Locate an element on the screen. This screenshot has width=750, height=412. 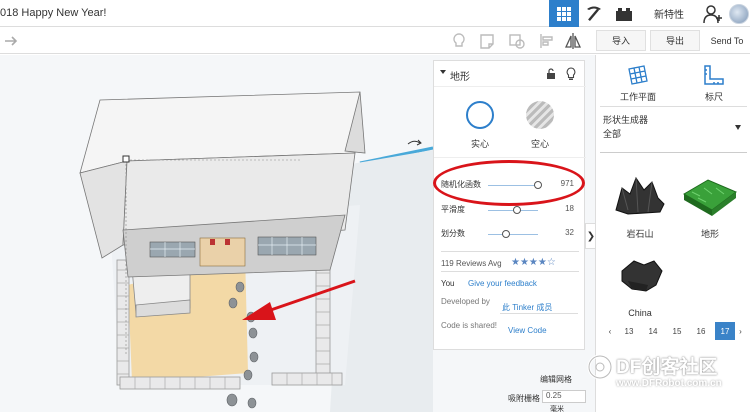
bricks-view-button is located at coordinates (624, 13).